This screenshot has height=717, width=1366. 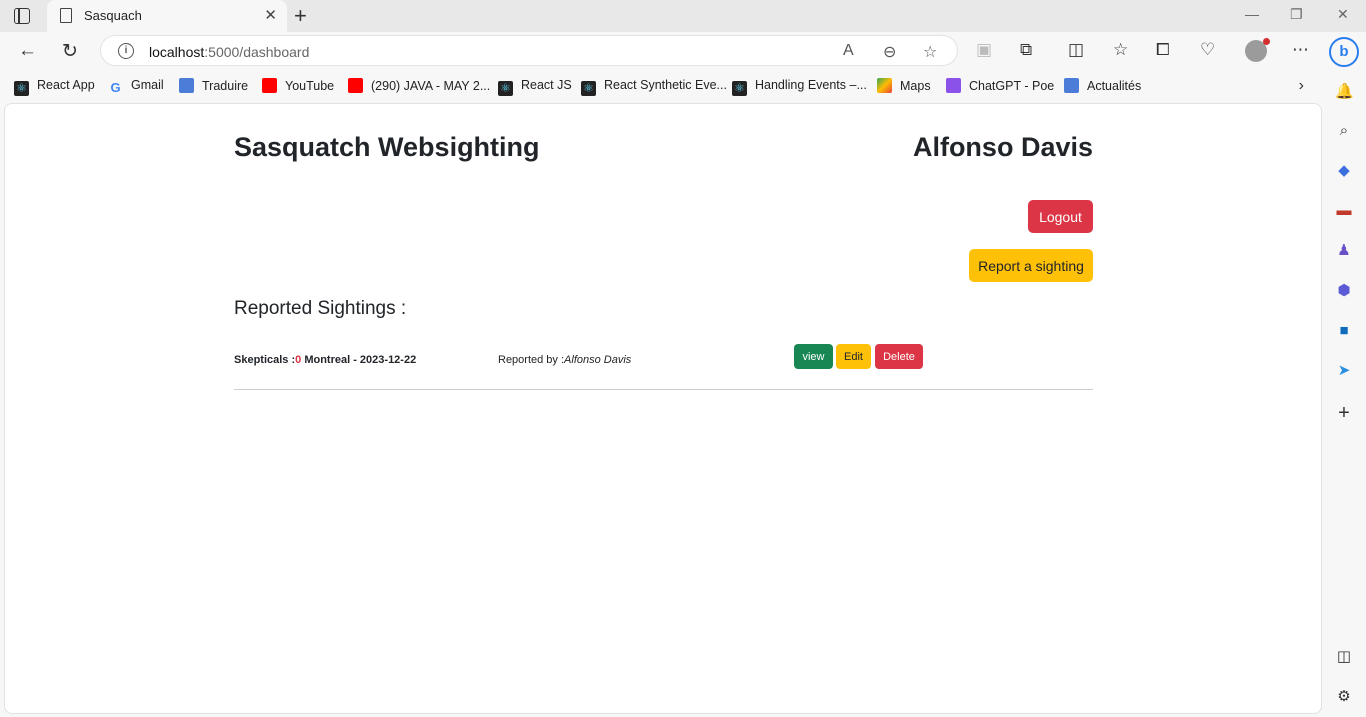 What do you see at coordinates (1120, 50) in the screenshot?
I see `favorites-icon: ☆` at bounding box center [1120, 50].